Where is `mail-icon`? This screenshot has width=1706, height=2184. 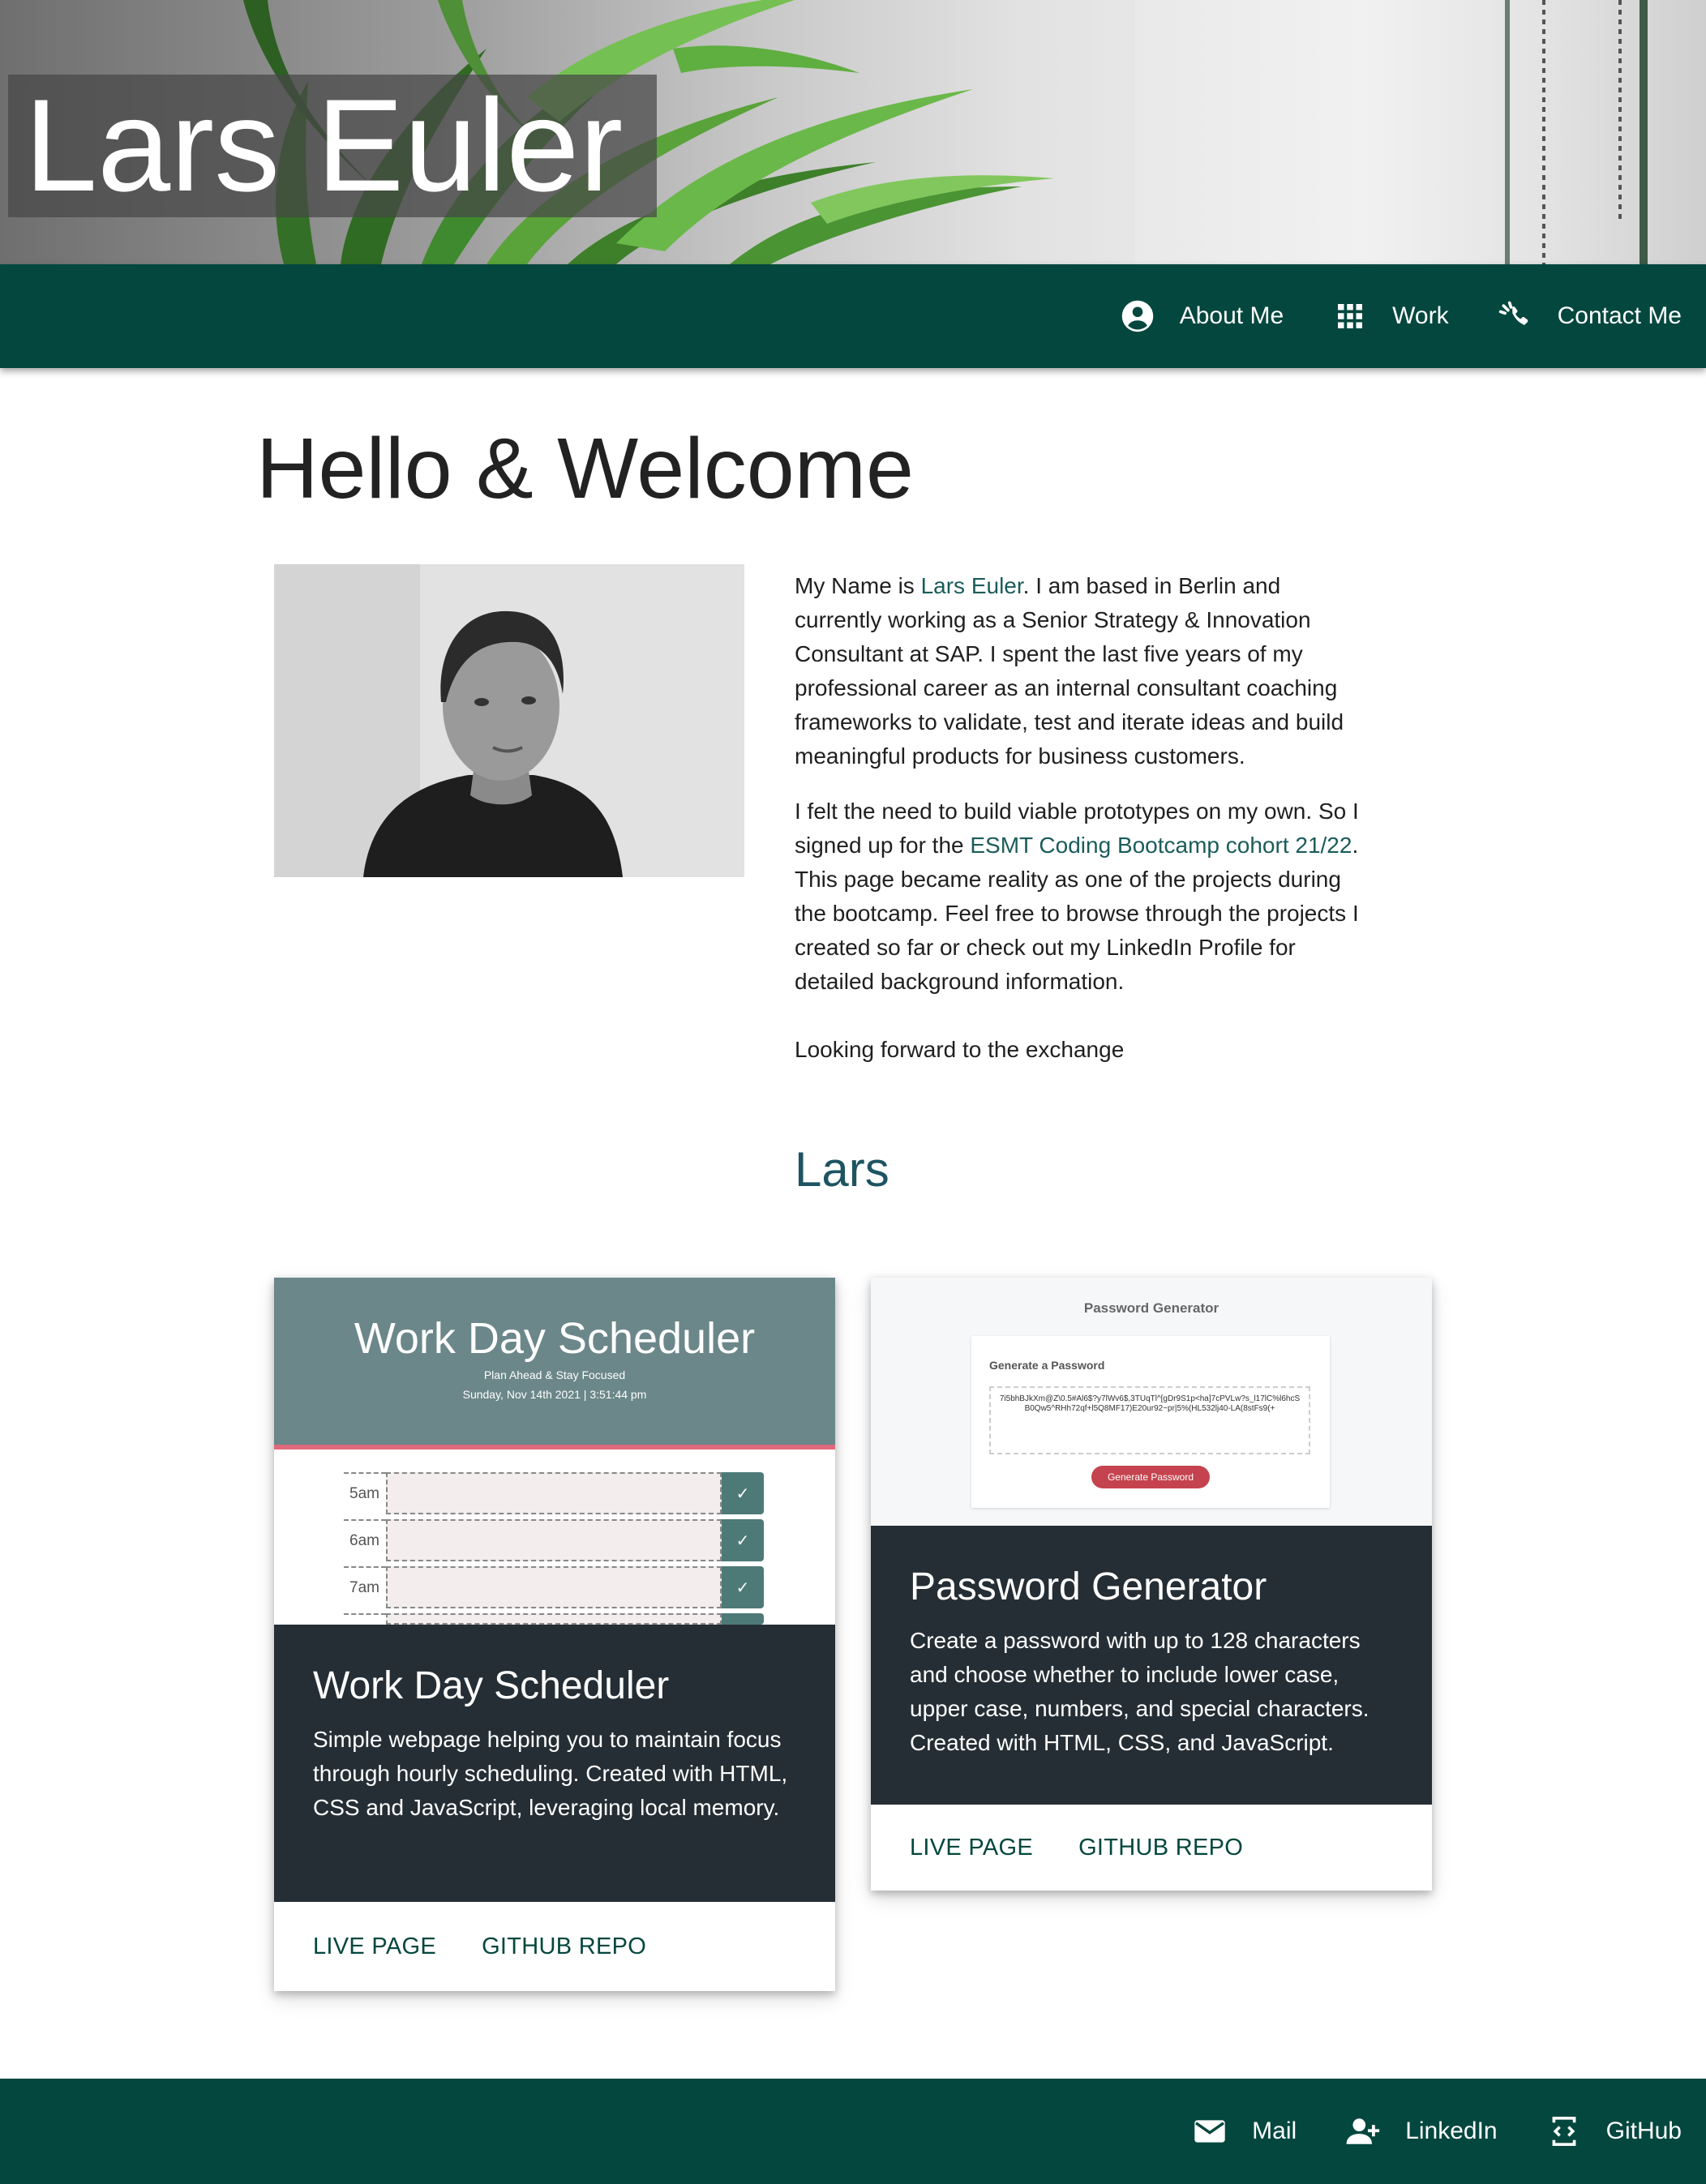
mail-icon is located at coordinates (1210, 2131).